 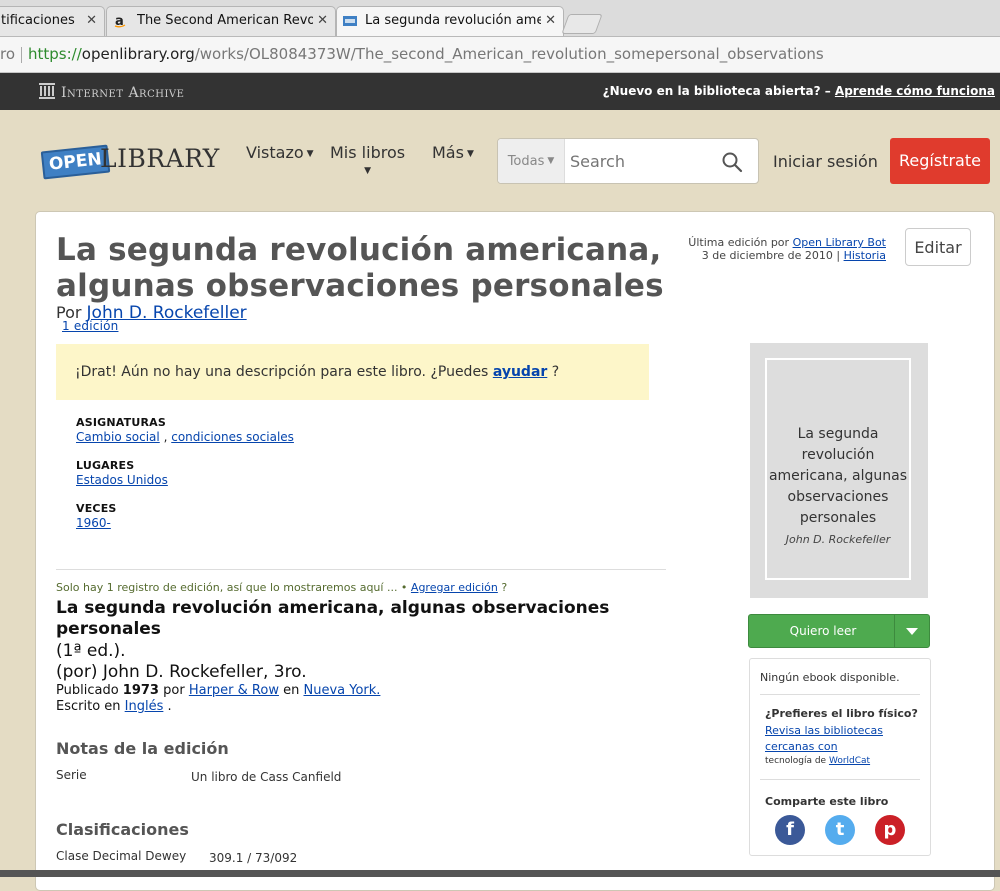 I want to click on url-scheme: https://, so click(x=55, y=54).